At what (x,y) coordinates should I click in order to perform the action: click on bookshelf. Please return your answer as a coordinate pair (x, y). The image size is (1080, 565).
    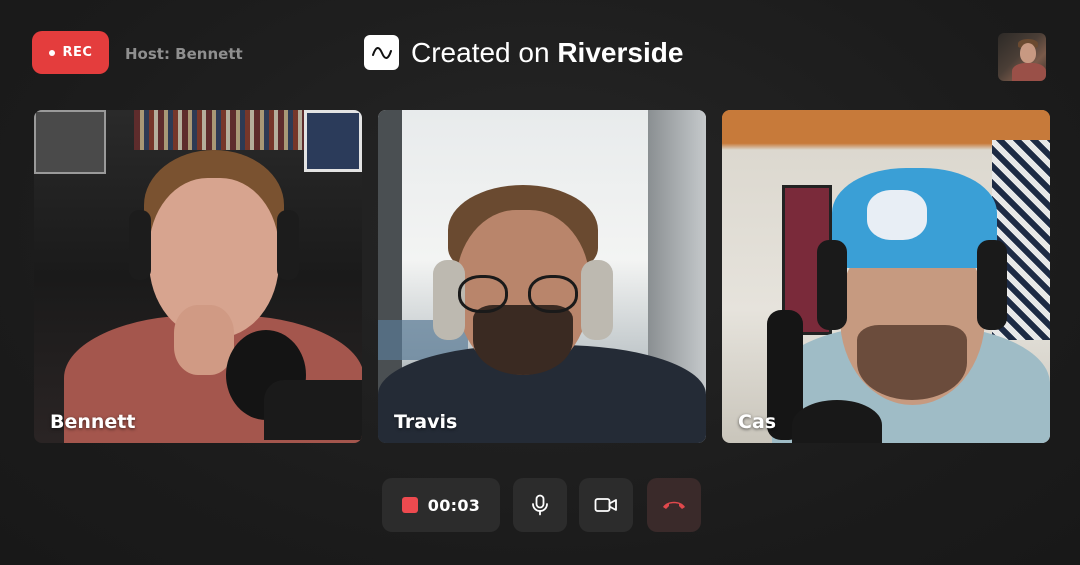
    Looking at the image, I should click on (224, 130).